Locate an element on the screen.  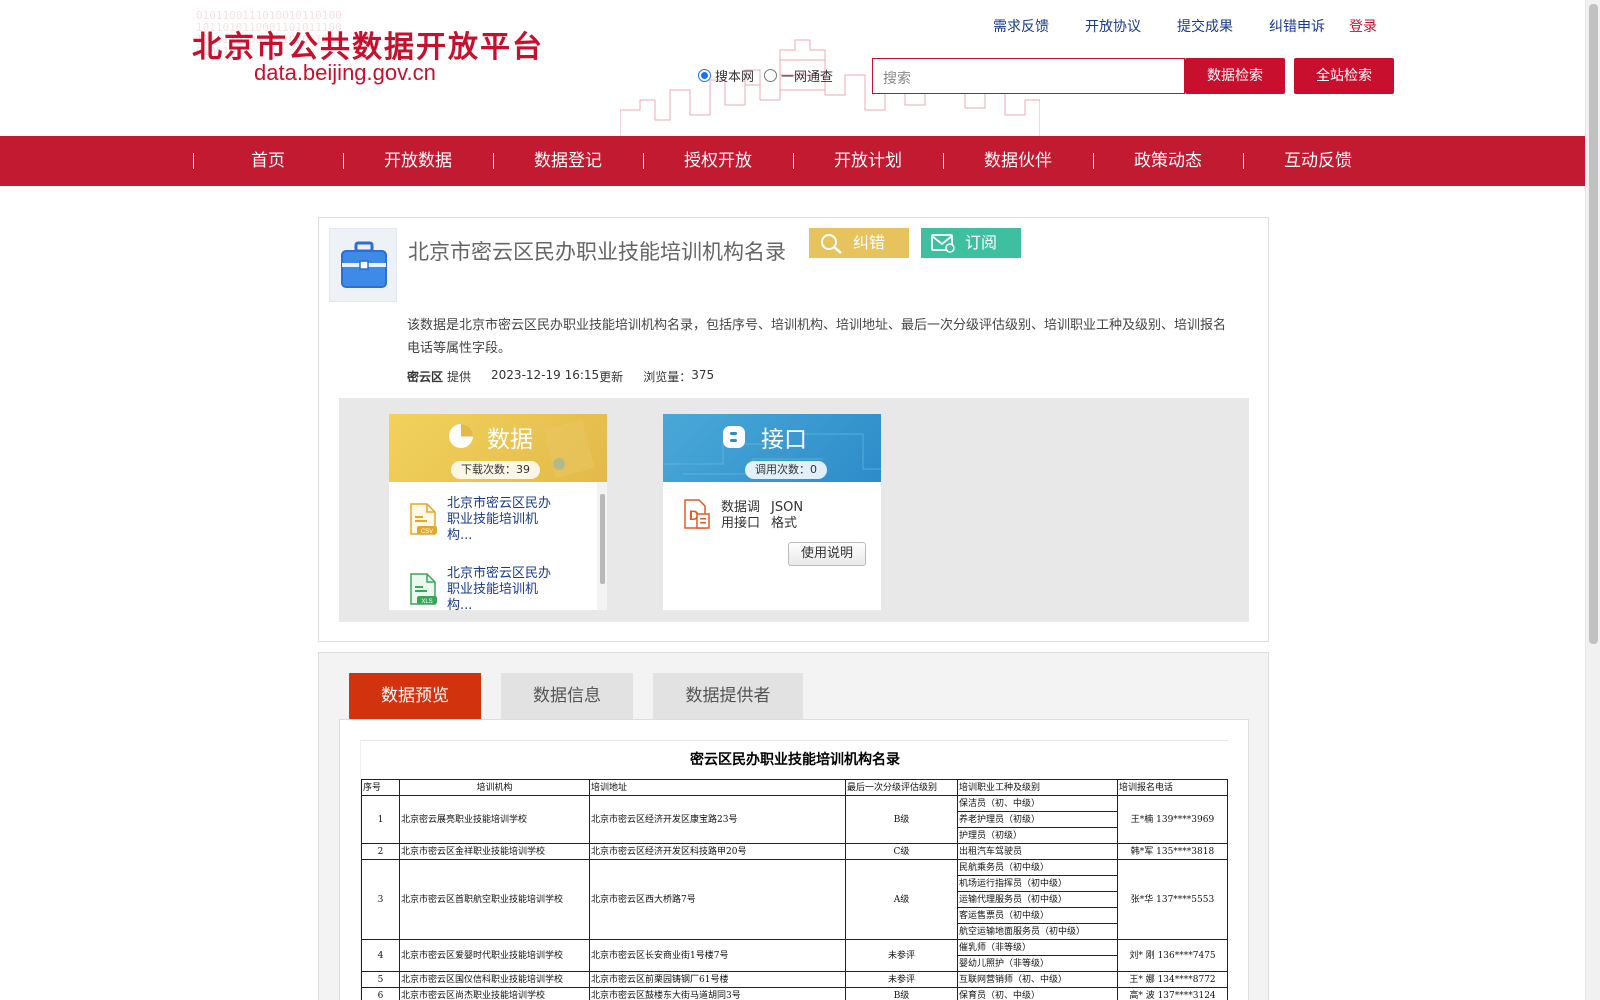
nav-item-authorized-open: 授权开放 is located at coordinates (718, 161).